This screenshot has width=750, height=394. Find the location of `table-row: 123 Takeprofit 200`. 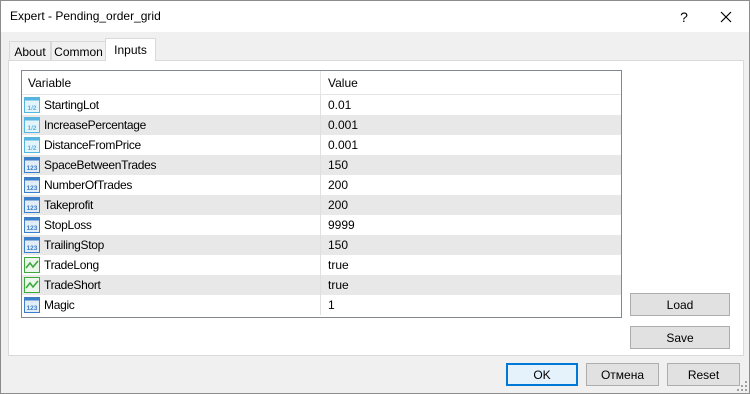

table-row: 123 Takeprofit 200 is located at coordinates (321, 205).